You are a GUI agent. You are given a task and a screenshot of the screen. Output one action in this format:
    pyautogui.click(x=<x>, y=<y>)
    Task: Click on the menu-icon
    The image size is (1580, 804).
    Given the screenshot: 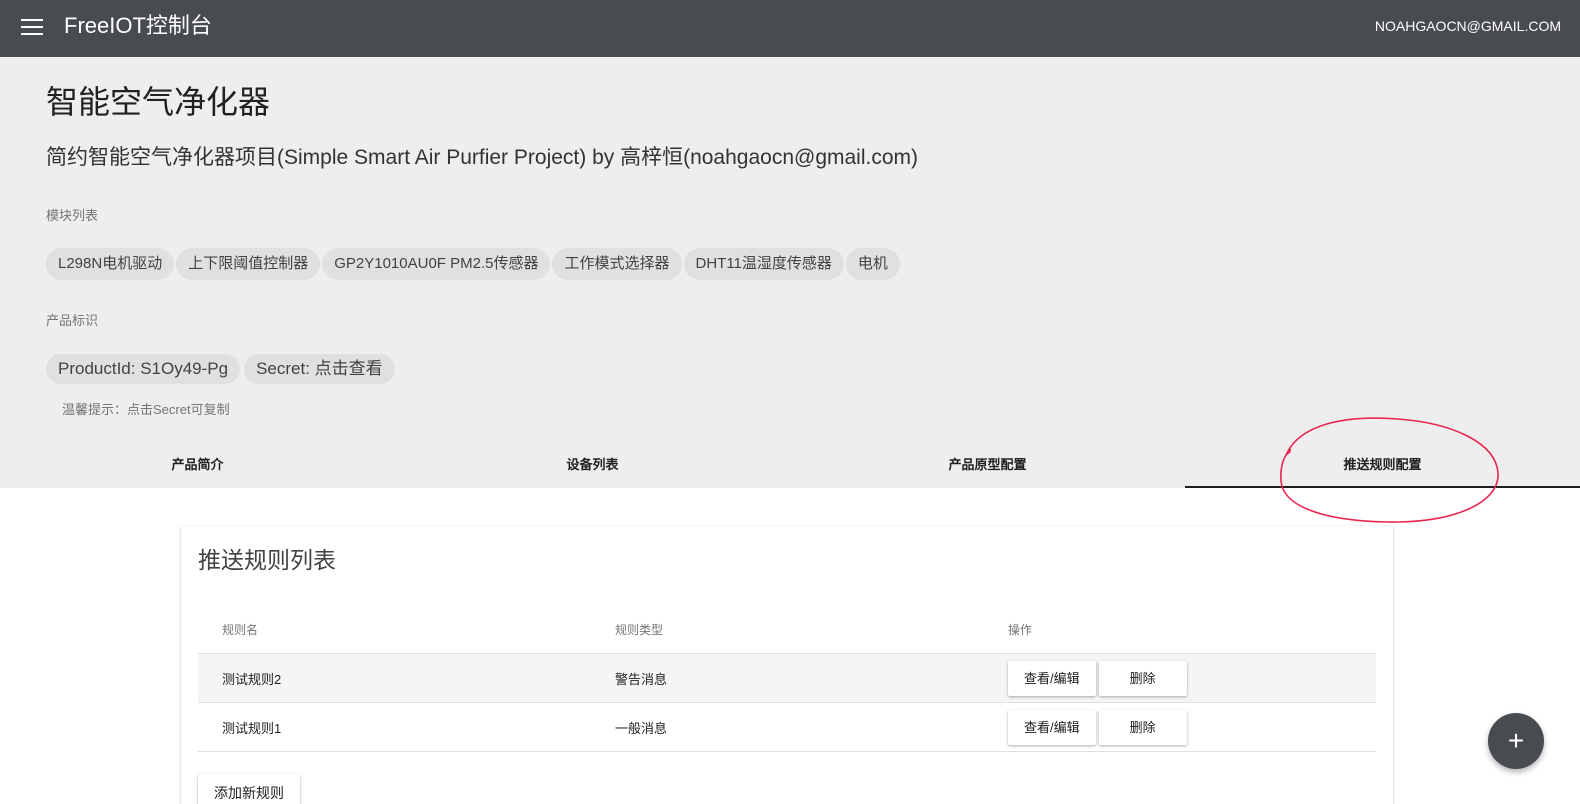 What is the action you would take?
    pyautogui.click(x=32, y=27)
    